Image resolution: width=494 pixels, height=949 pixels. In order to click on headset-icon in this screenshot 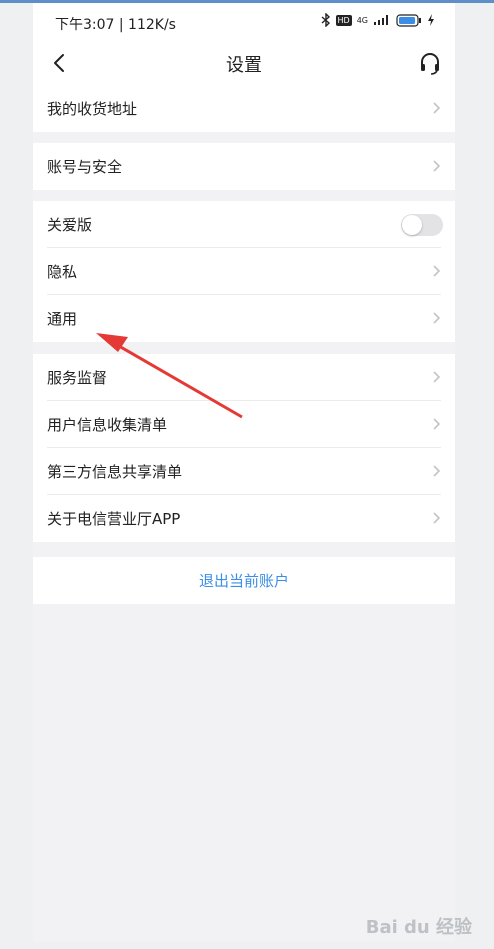, I will do `click(430, 63)`.